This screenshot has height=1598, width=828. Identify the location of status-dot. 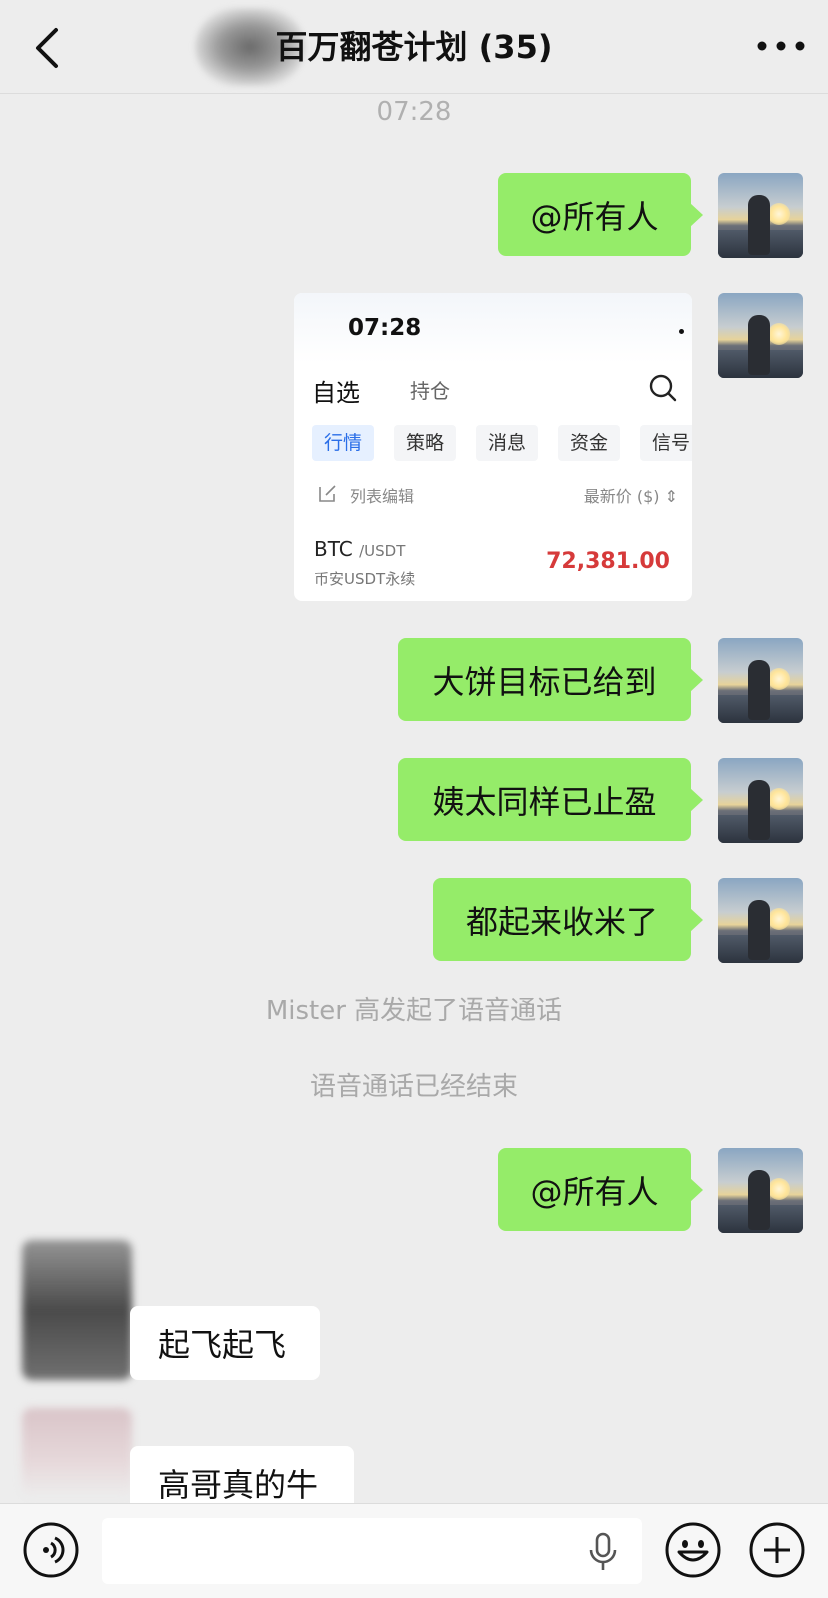
(681, 331).